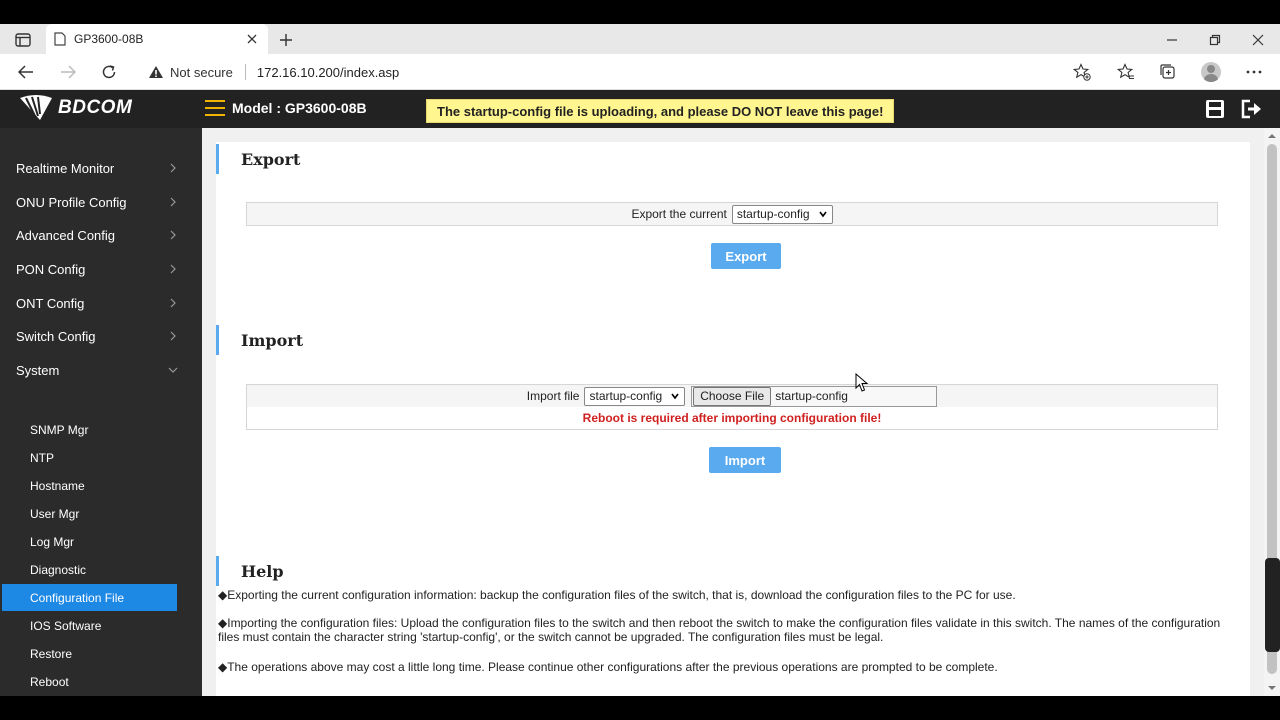 The height and width of the screenshot is (720, 1280). What do you see at coordinates (38, 370) in the screenshot?
I see `sidebar-item-label: System` at bounding box center [38, 370].